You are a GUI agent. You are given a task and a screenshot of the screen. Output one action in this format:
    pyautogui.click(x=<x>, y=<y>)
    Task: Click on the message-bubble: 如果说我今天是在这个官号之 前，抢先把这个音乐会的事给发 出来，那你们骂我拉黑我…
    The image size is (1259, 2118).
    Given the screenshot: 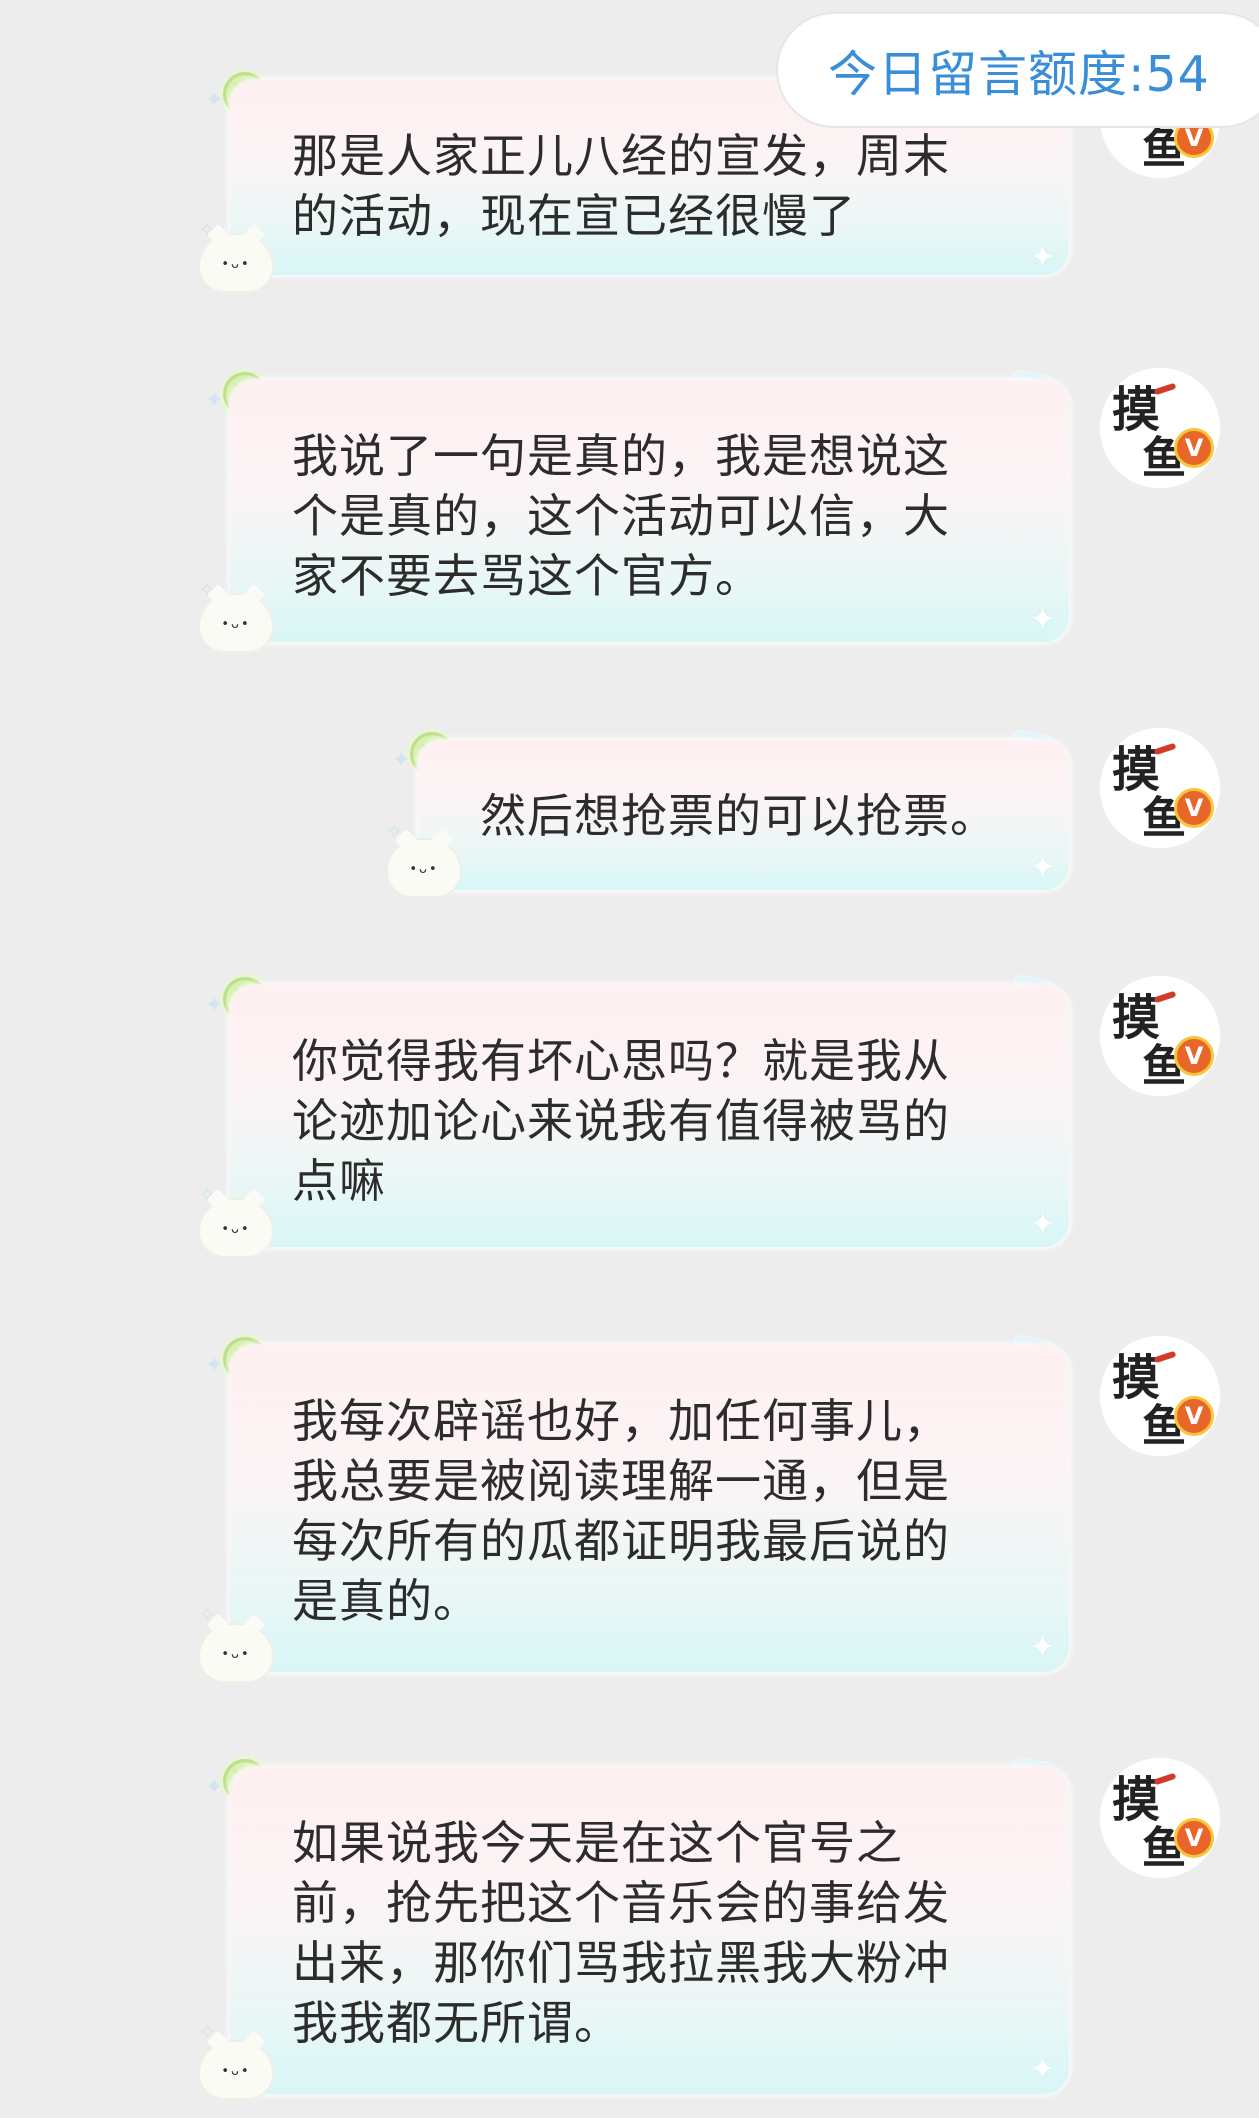 What is the action you would take?
    pyautogui.click(x=649, y=1930)
    